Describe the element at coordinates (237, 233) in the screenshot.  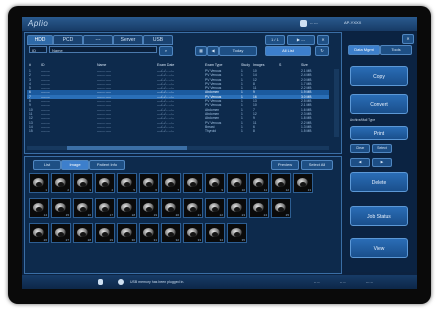
I see `ultrasound-thumbnail: 35` at that location.